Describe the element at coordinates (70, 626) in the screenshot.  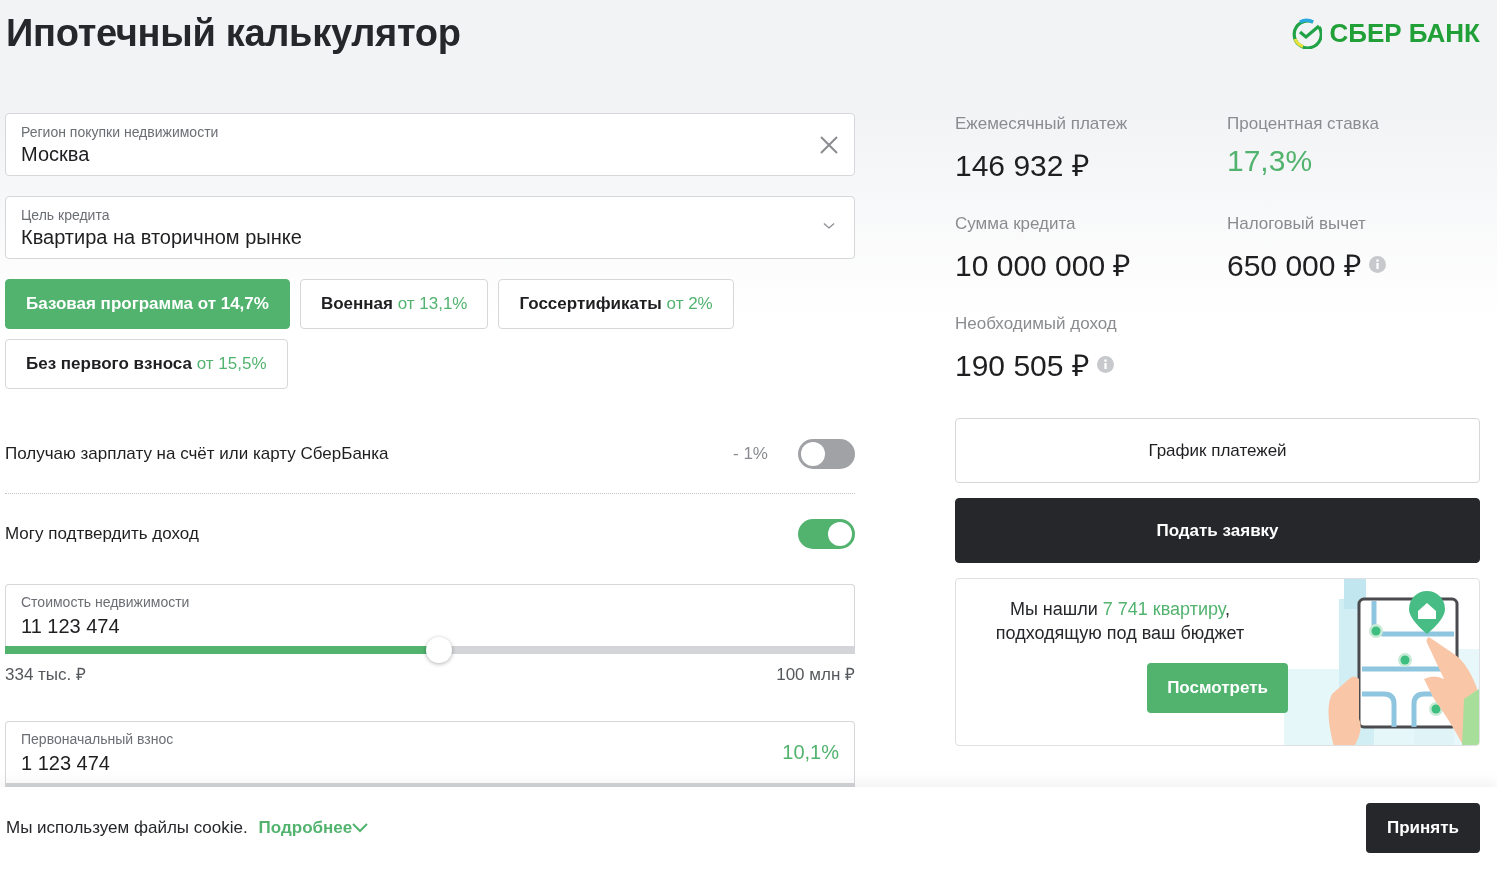
I see `field-value: 11 123 474` at that location.